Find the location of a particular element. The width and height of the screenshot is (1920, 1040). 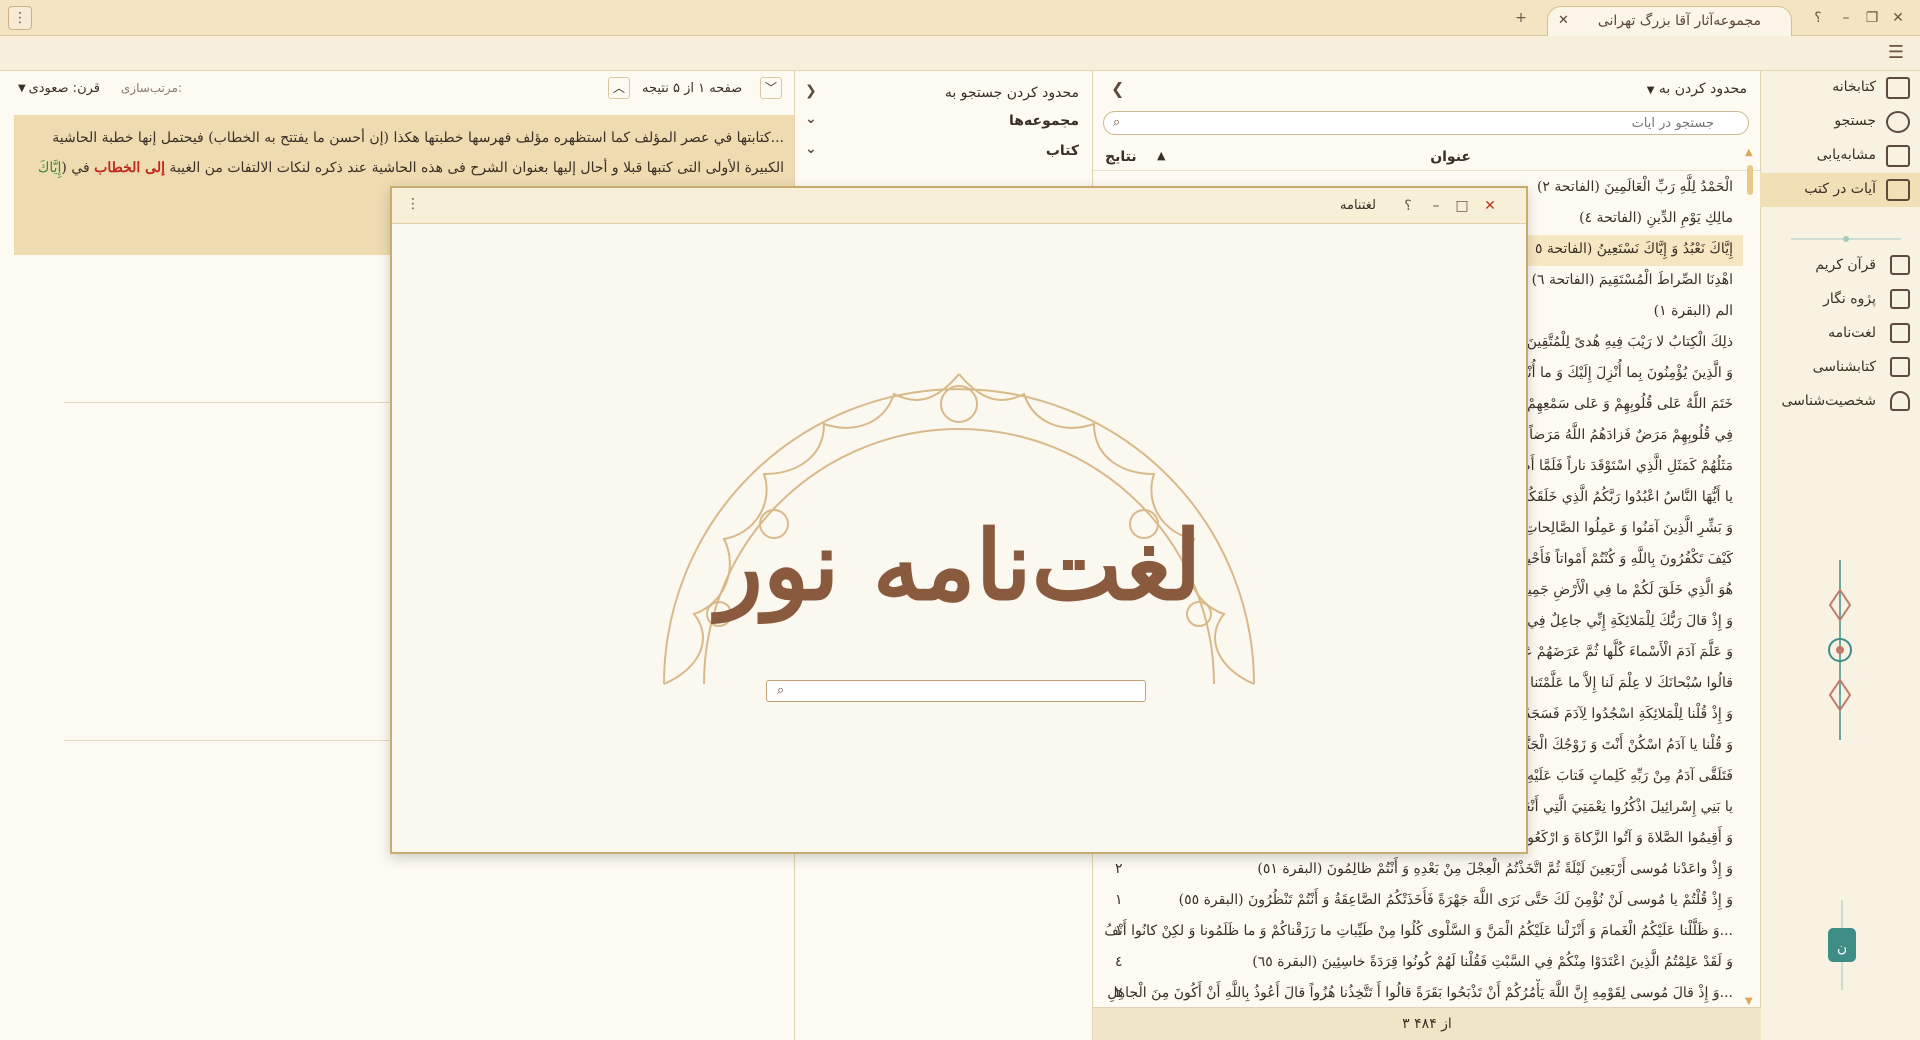

sidebar-link-persons: شخصیت‌شناسی is located at coordinates (1840, 402).